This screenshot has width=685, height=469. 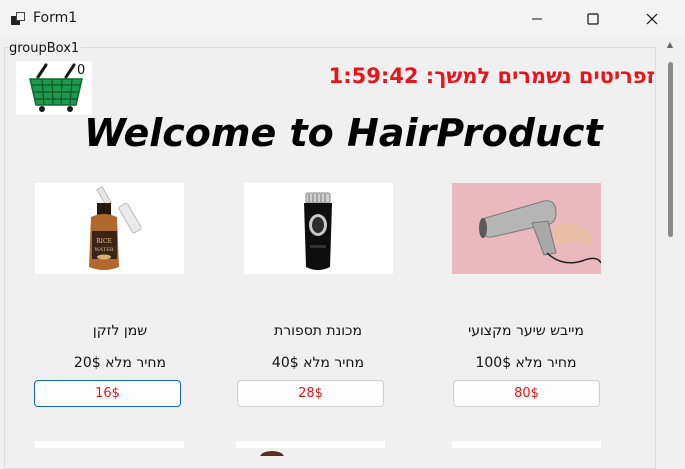 I want to click on buy-button-beard-oil: 16$, so click(x=107, y=393).